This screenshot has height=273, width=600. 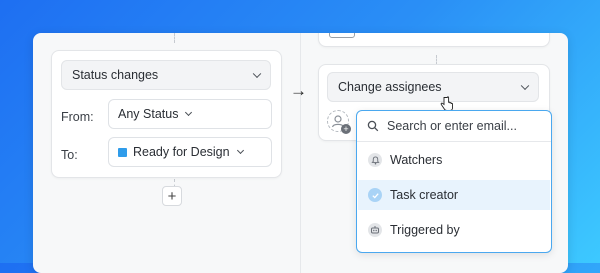 I want to click on to-status-select: Ready for Design, so click(x=190, y=152).